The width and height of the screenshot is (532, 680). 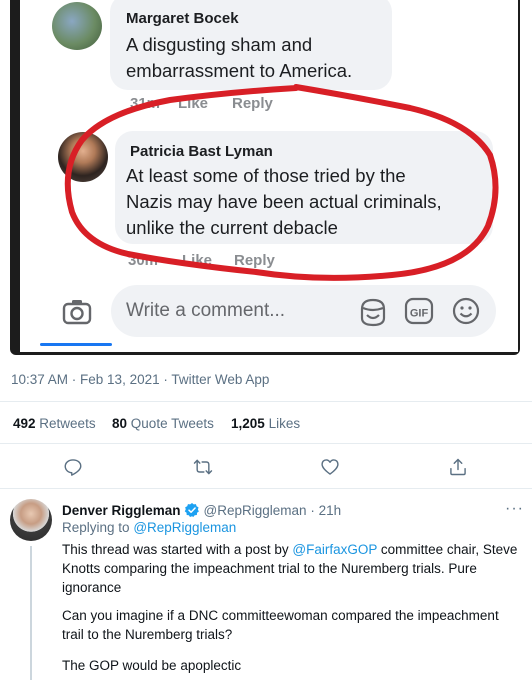 What do you see at coordinates (92, 587) in the screenshot?
I see `reply-text-line: ignorance` at bounding box center [92, 587].